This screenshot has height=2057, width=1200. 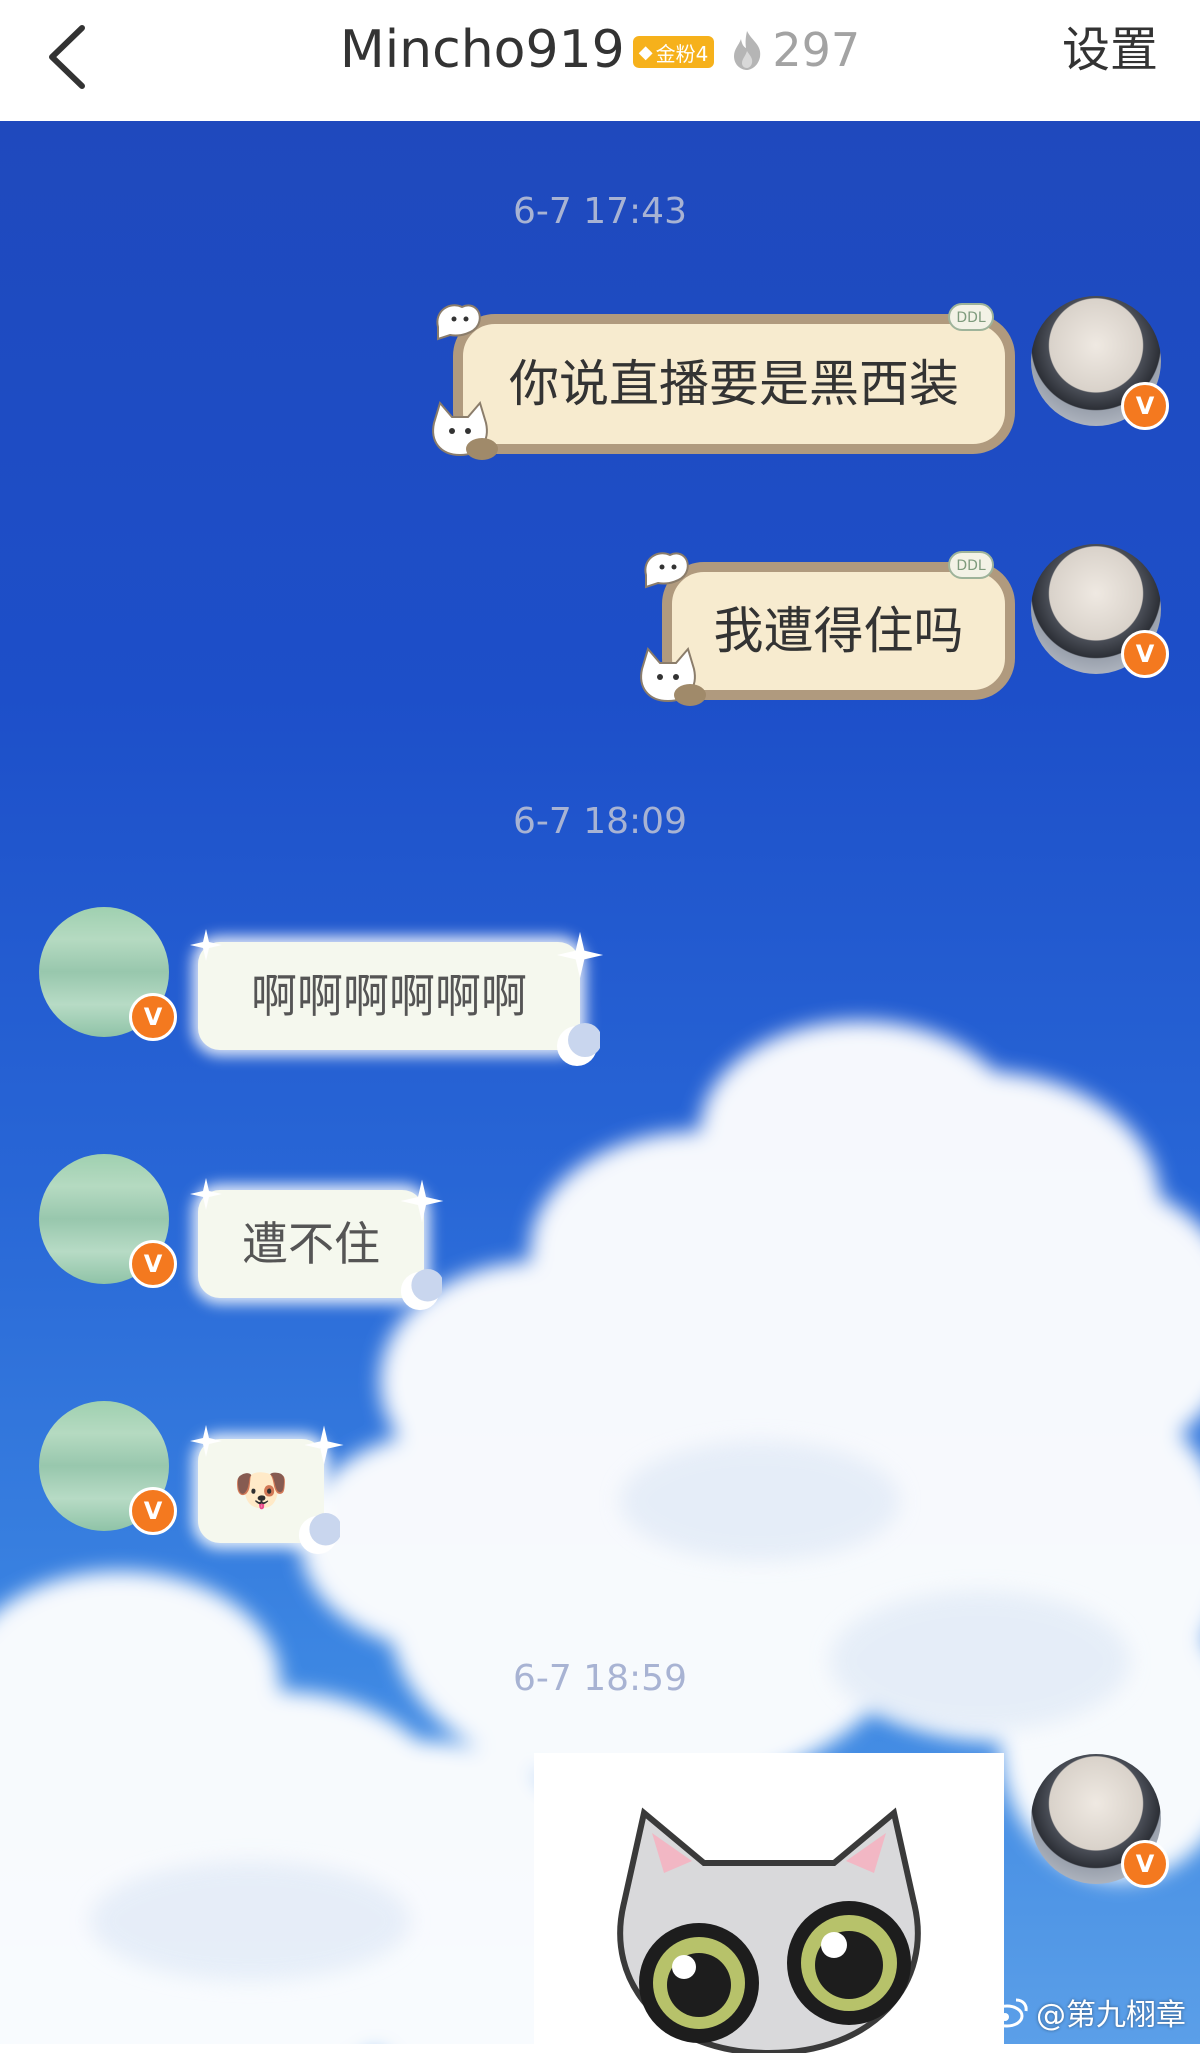 What do you see at coordinates (1110, 50) in the screenshot?
I see `settings-button: 设置` at bounding box center [1110, 50].